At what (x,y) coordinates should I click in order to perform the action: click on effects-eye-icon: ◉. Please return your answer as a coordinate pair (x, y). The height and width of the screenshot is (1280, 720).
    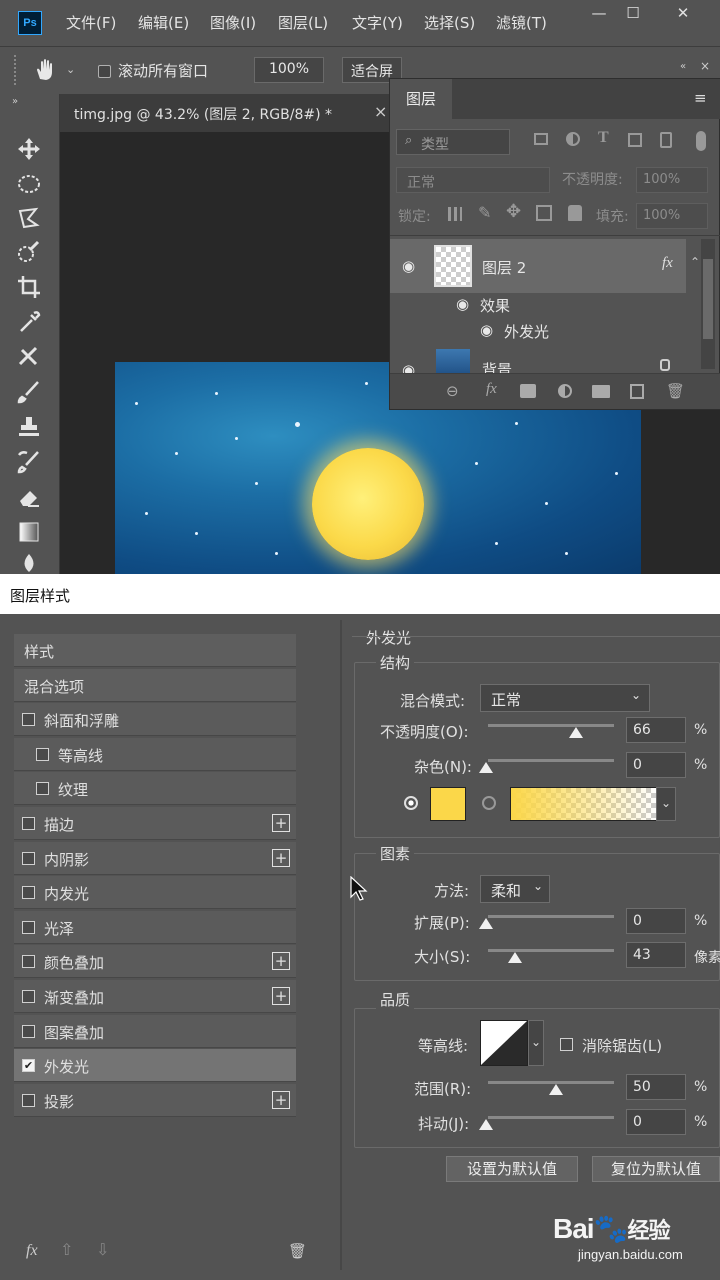
    Looking at the image, I should click on (462, 304).